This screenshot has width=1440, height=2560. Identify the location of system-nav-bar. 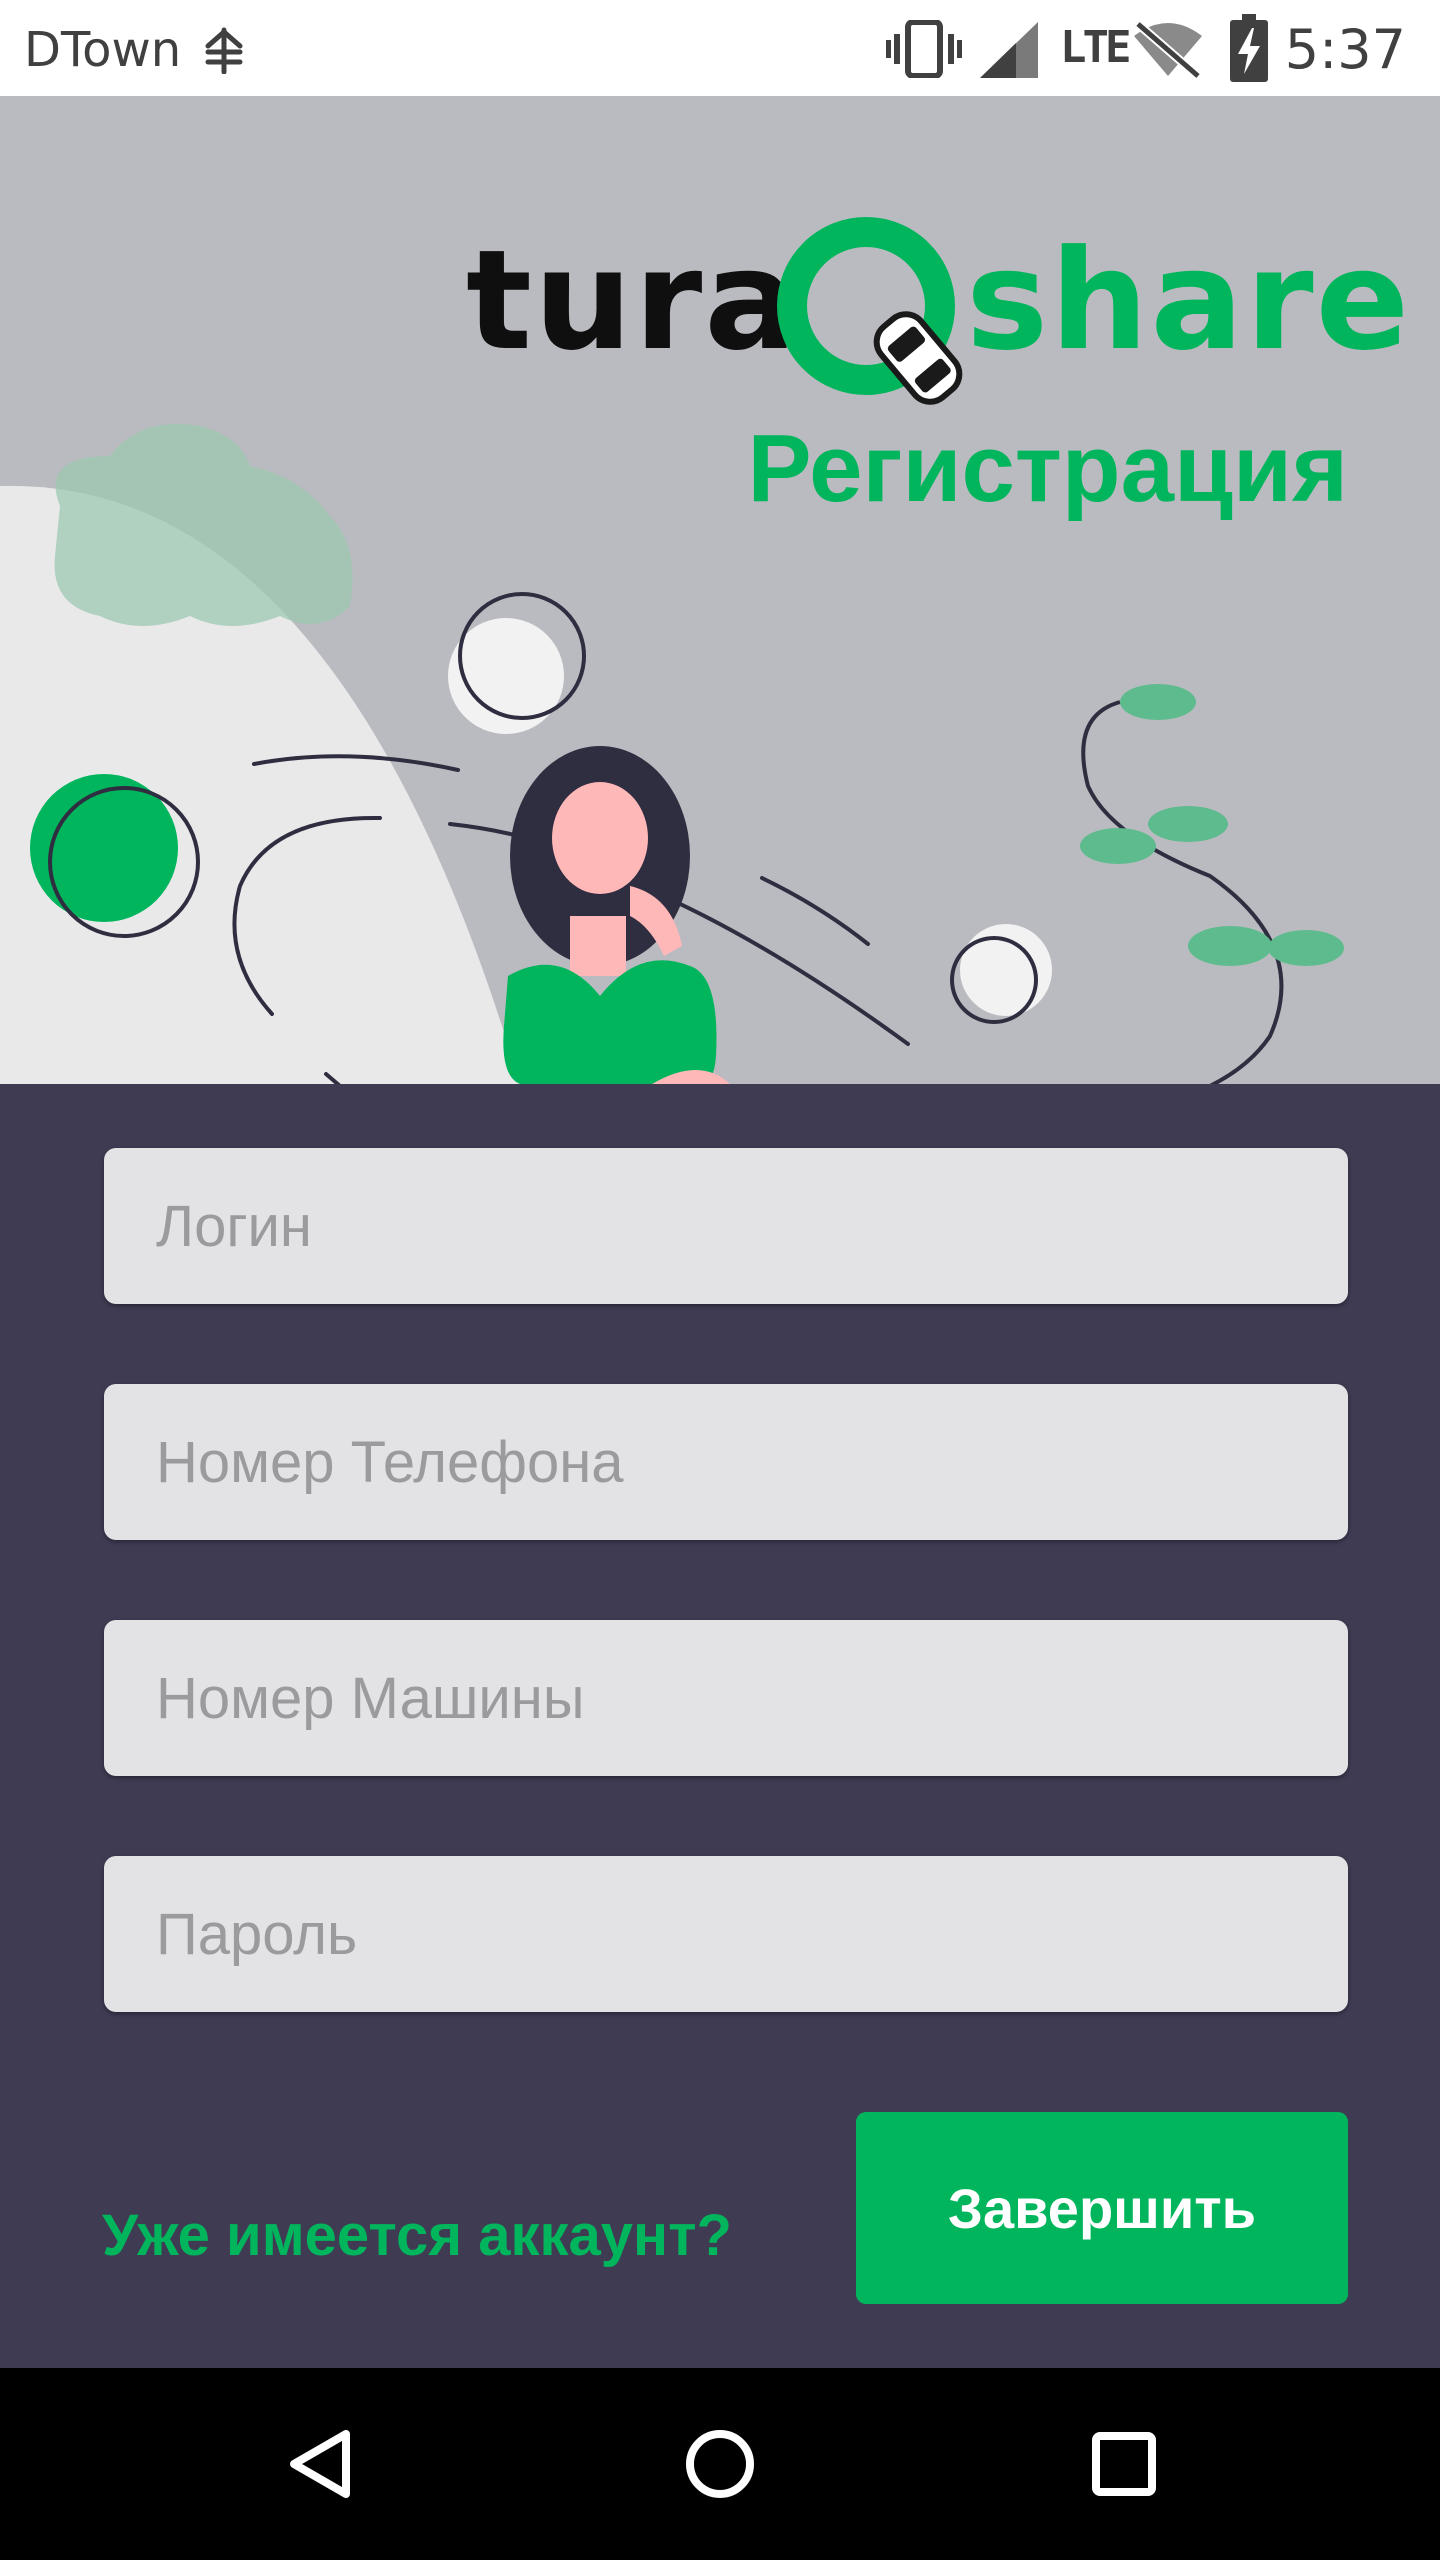
(720, 2464).